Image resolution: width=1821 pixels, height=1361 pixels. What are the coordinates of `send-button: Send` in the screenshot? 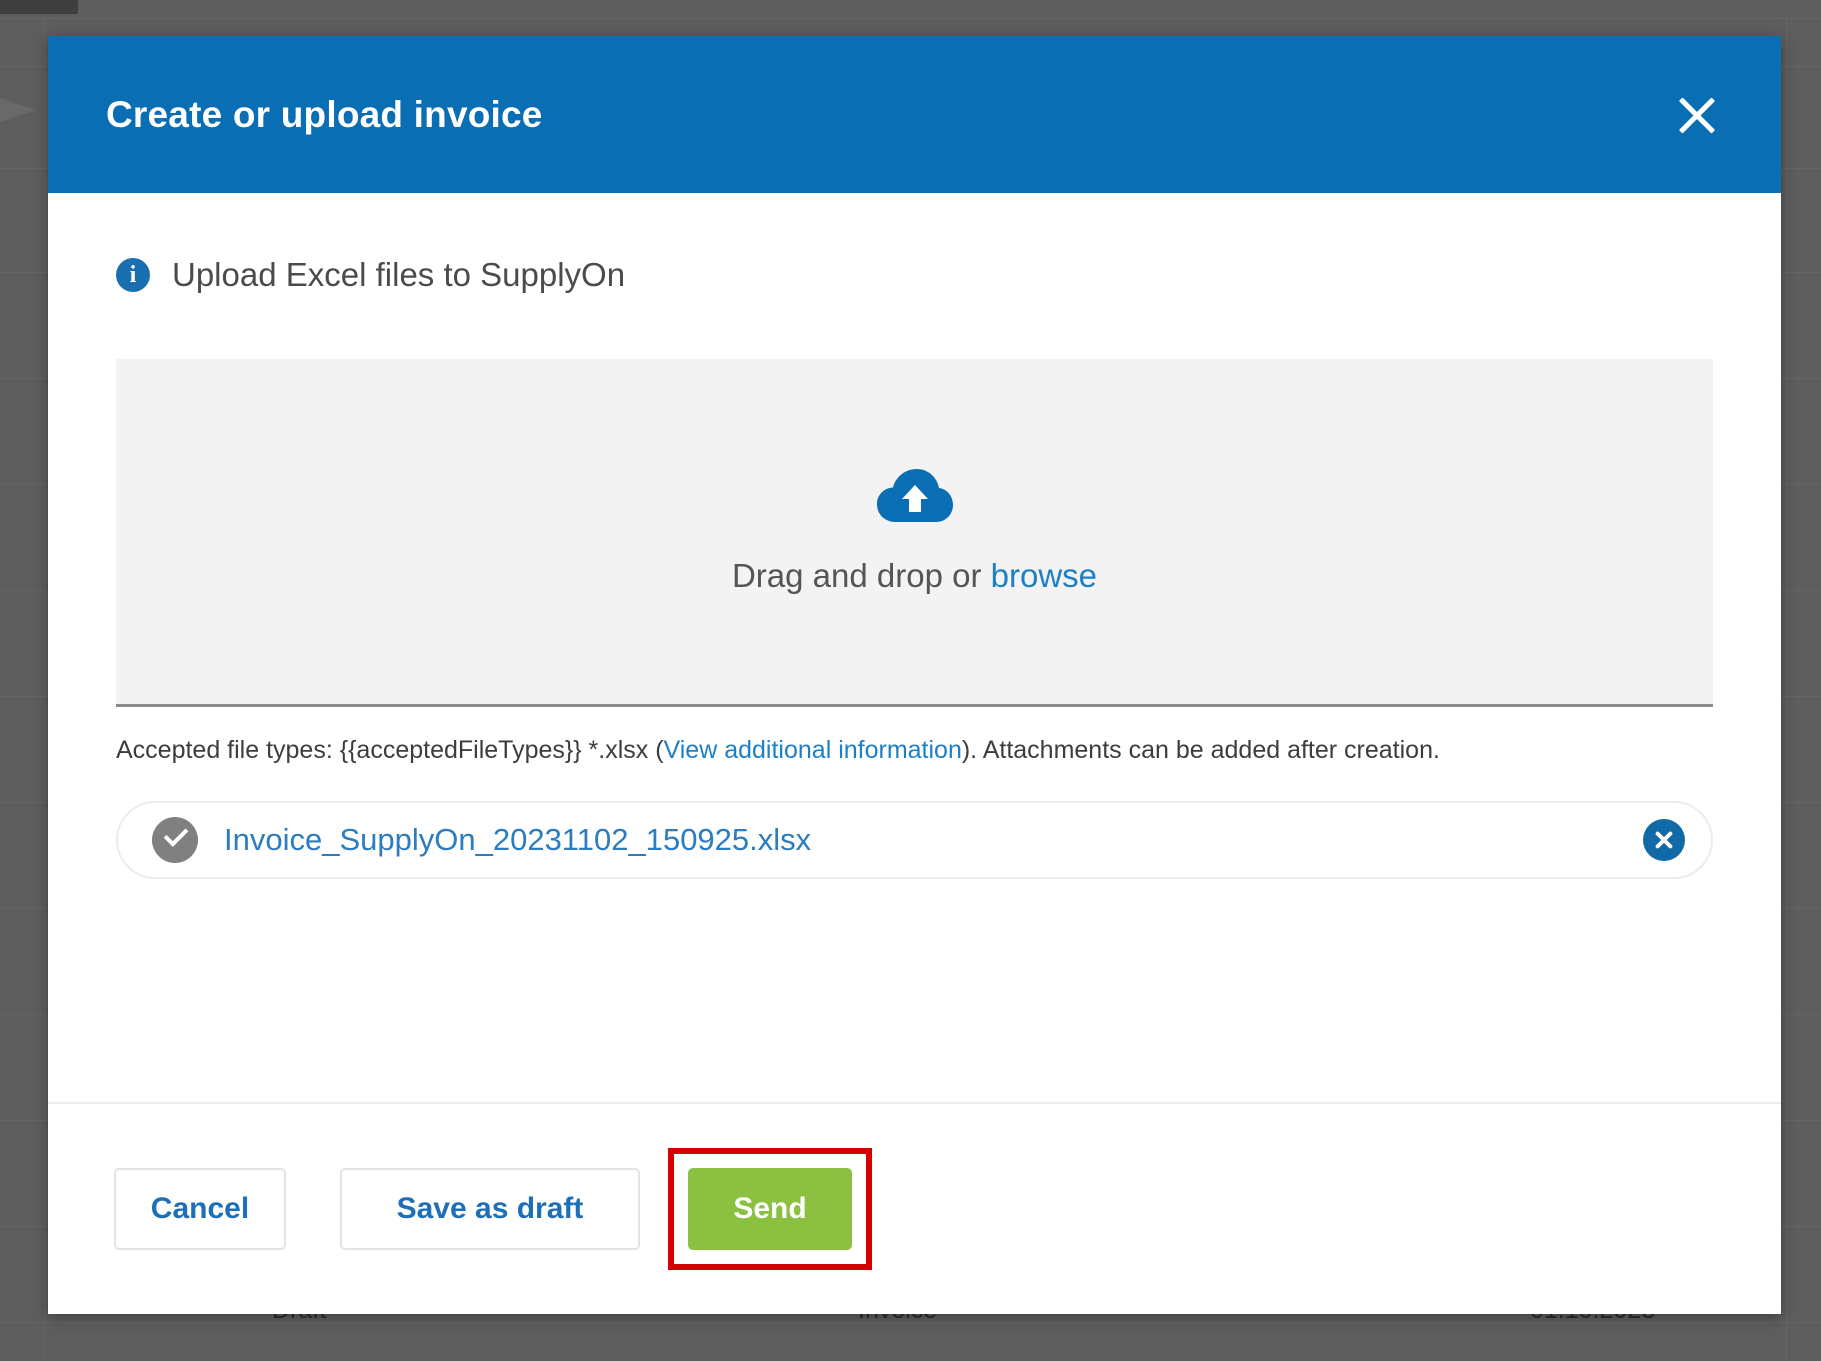 It's located at (770, 1209).